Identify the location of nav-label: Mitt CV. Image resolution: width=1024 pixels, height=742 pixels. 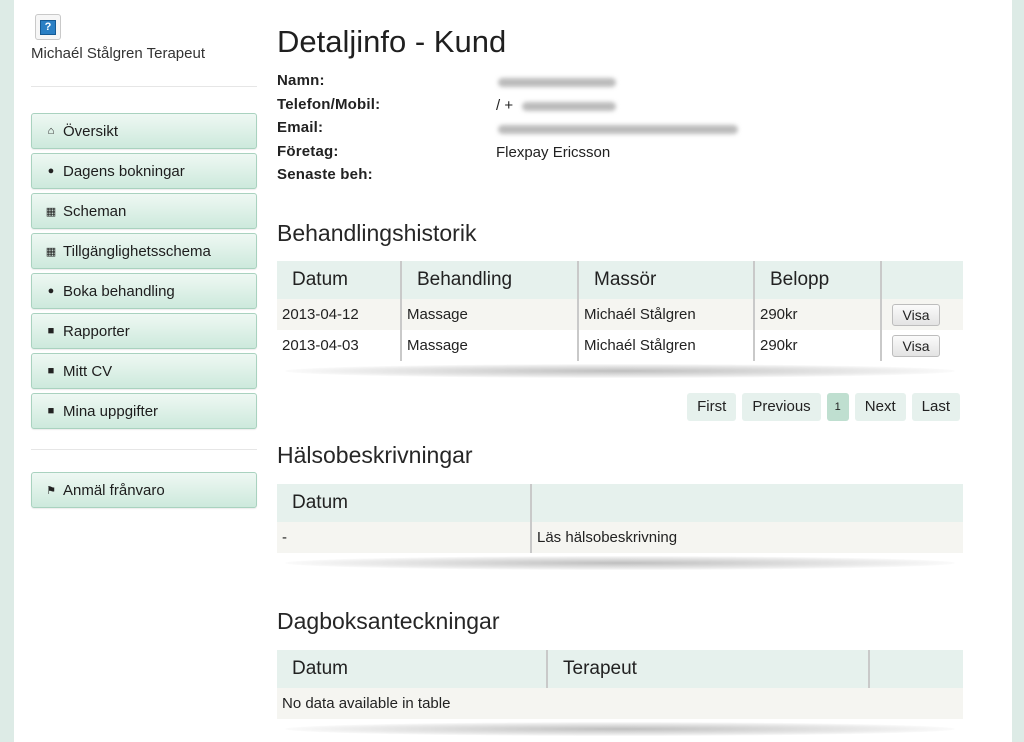
(88, 371).